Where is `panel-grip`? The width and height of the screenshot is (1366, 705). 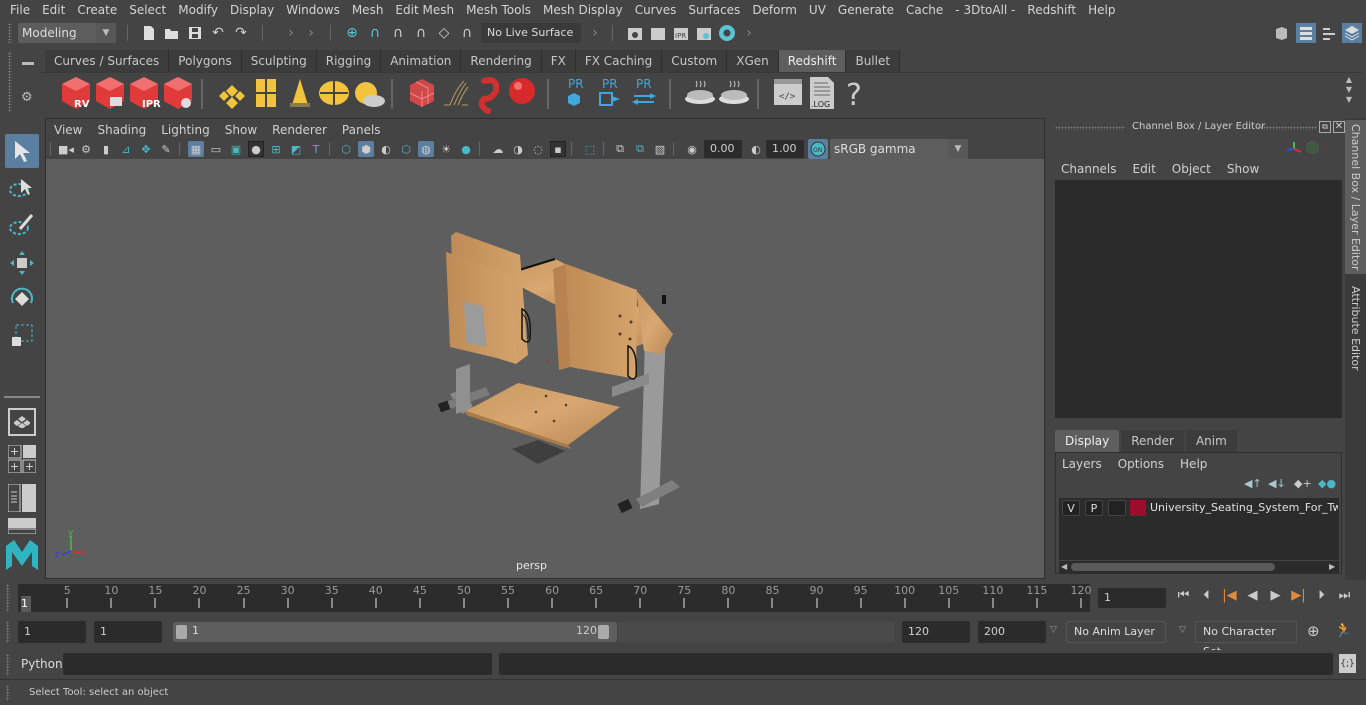 panel-grip is located at coordinates (1090, 128).